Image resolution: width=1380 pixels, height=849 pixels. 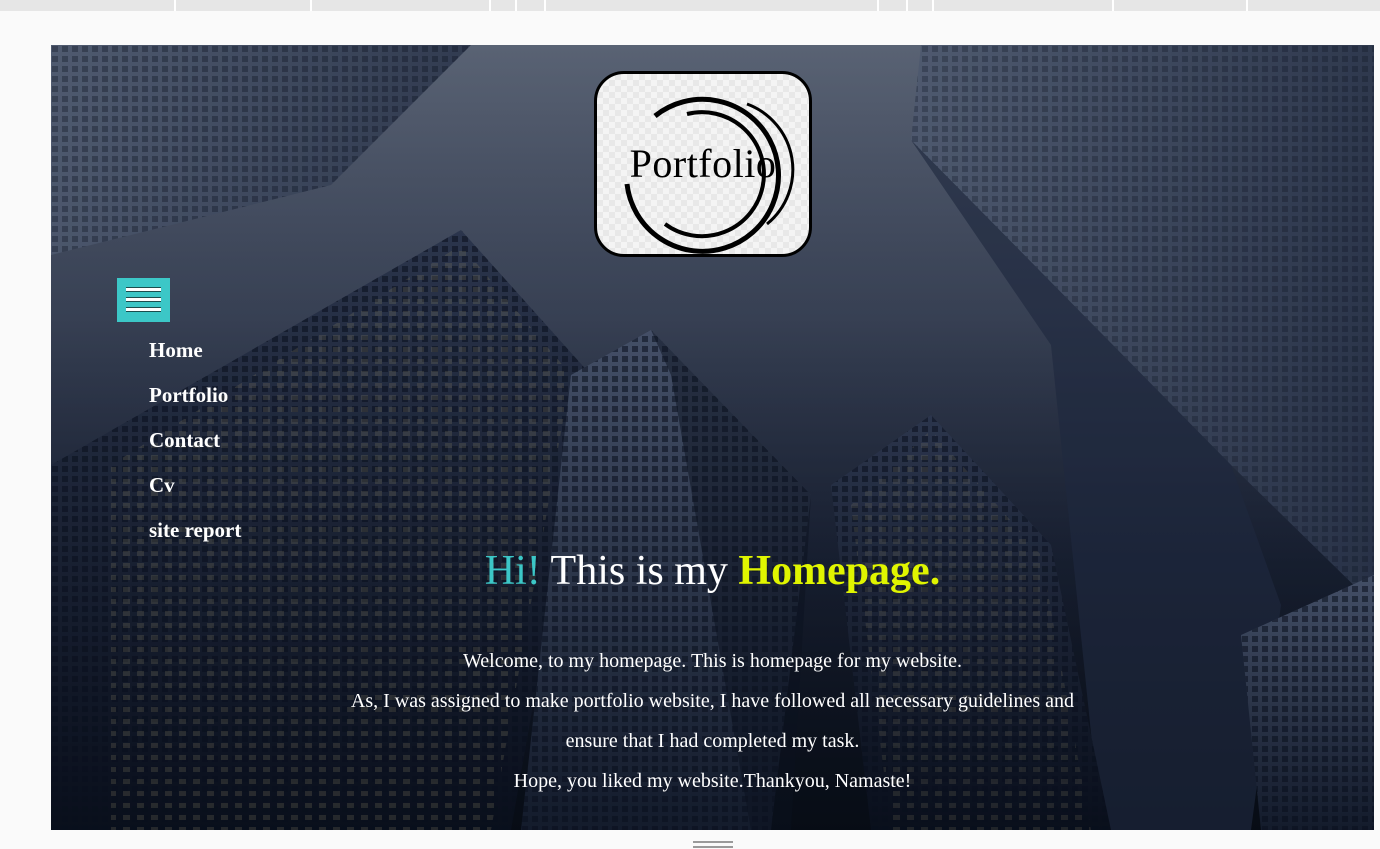 What do you see at coordinates (195, 359) in the screenshot?
I see `nav-item-home: Home` at bounding box center [195, 359].